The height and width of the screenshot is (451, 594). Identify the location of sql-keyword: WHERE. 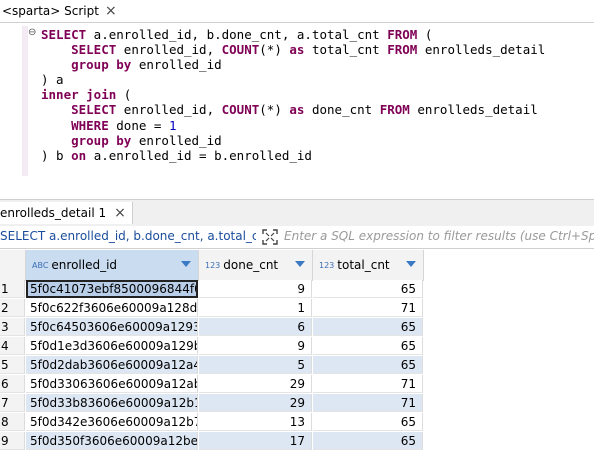
(90, 125).